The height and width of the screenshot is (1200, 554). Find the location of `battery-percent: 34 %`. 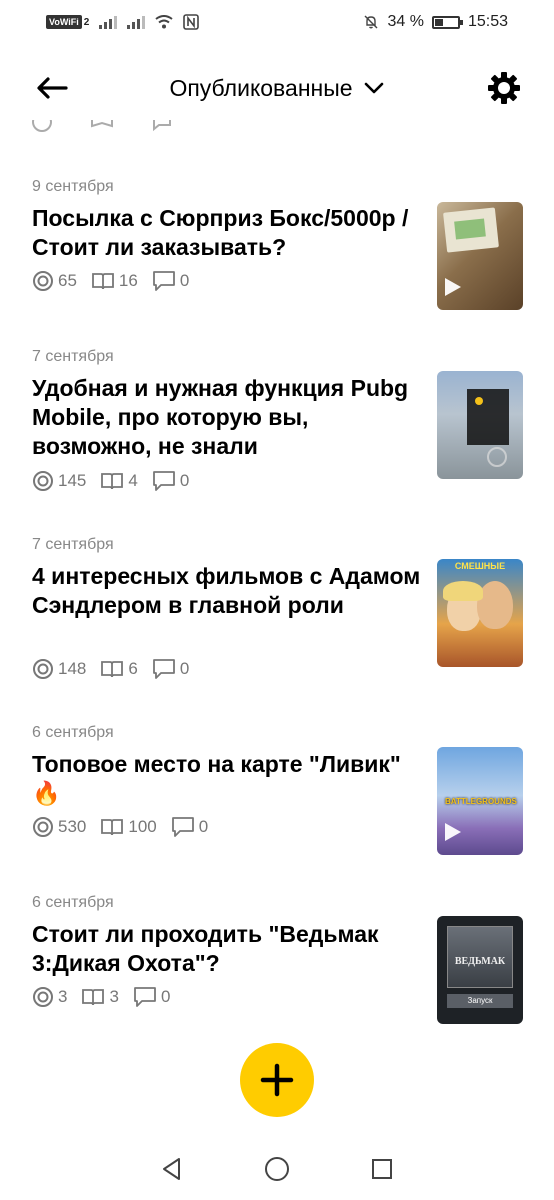

battery-percent: 34 % is located at coordinates (405, 21).